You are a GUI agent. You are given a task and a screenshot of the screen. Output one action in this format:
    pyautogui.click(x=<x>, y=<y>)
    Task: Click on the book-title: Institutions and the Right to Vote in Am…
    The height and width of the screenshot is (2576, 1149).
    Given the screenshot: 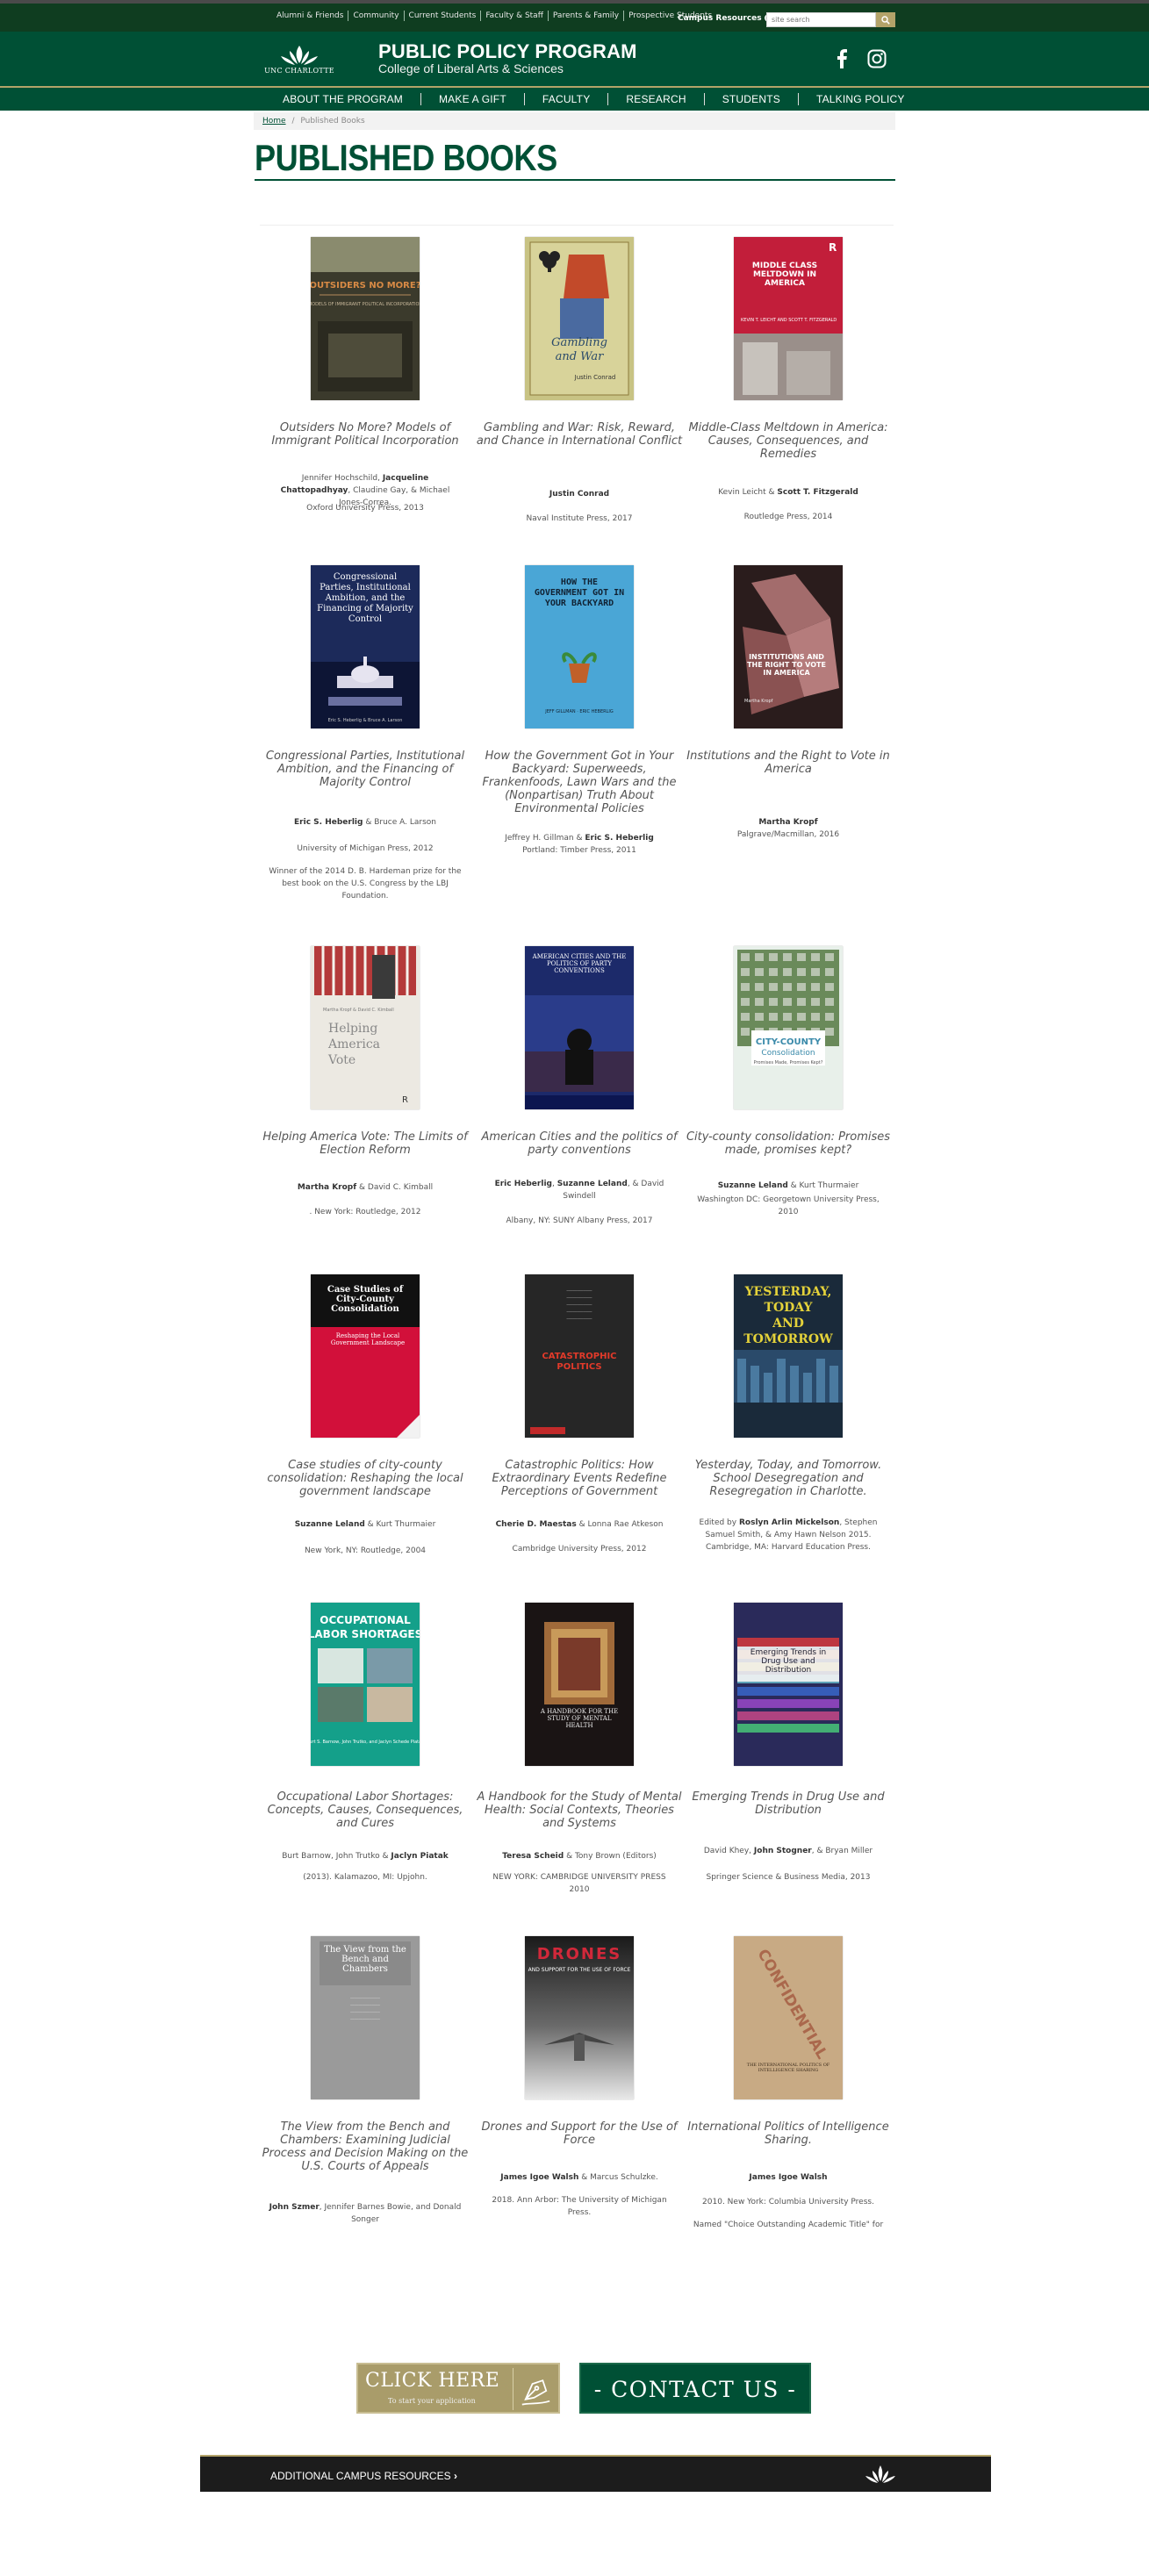 What is the action you would take?
    pyautogui.click(x=789, y=763)
    